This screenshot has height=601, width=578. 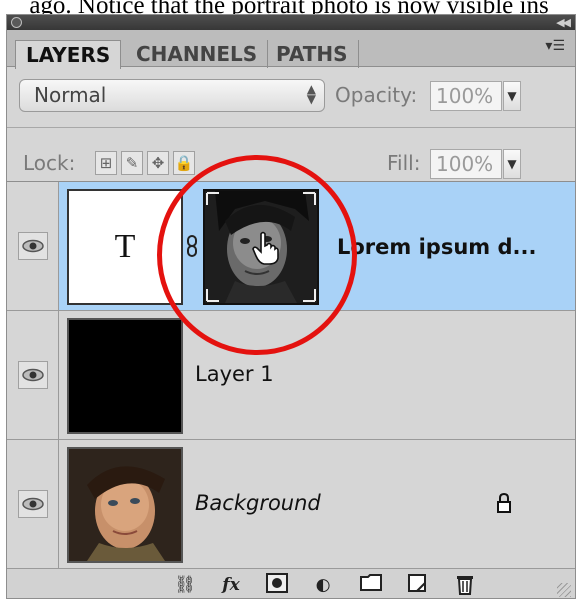 What do you see at coordinates (192, 246) in the screenshot?
I see `chain-link-icon` at bounding box center [192, 246].